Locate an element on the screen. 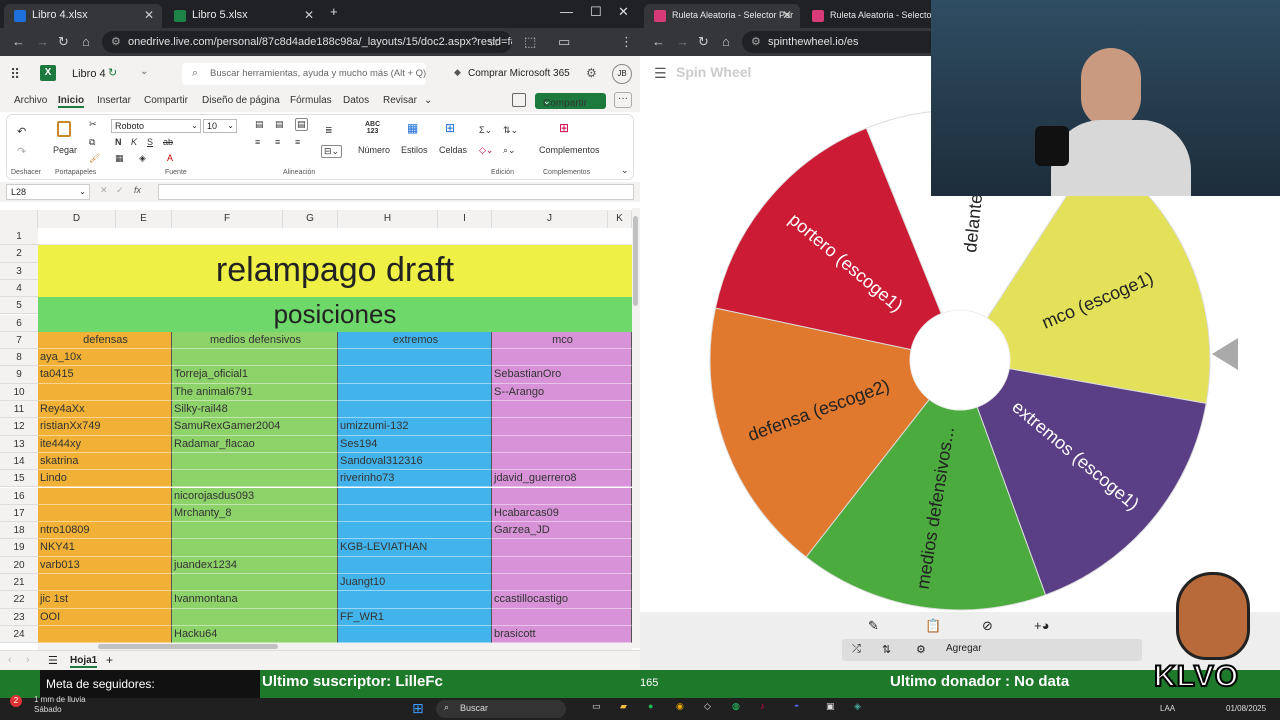 The width and height of the screenshot is (1280, 720). merge-center-icon: ⊟⌄ is located at coordinates (332, 151).